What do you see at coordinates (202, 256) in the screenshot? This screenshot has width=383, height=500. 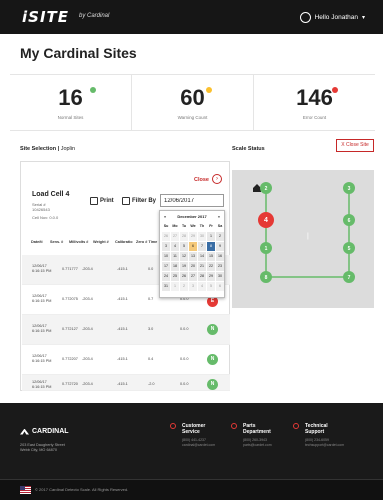 I see `calendar-day: 14` at bounding box center [202, 256].